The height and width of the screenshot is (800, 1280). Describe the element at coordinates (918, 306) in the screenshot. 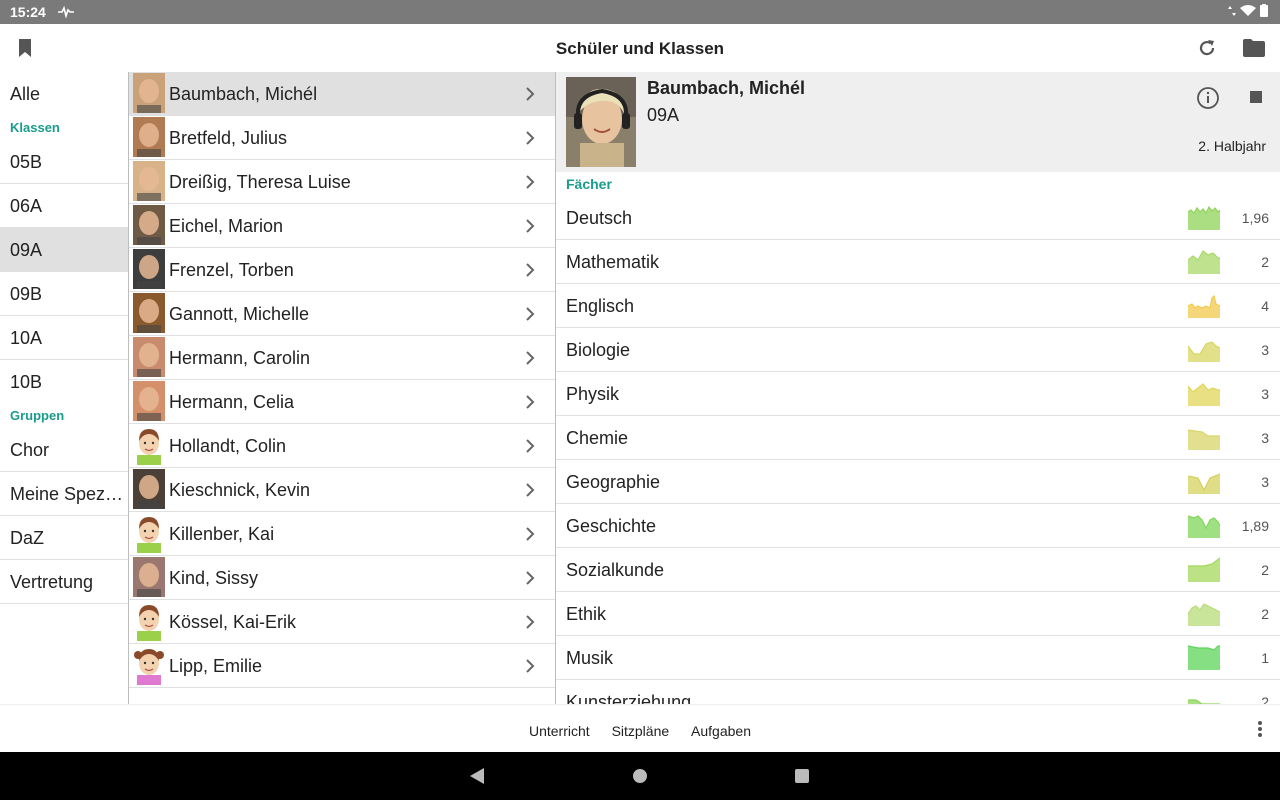

I see `subject-row: Englisch 4` at that location.